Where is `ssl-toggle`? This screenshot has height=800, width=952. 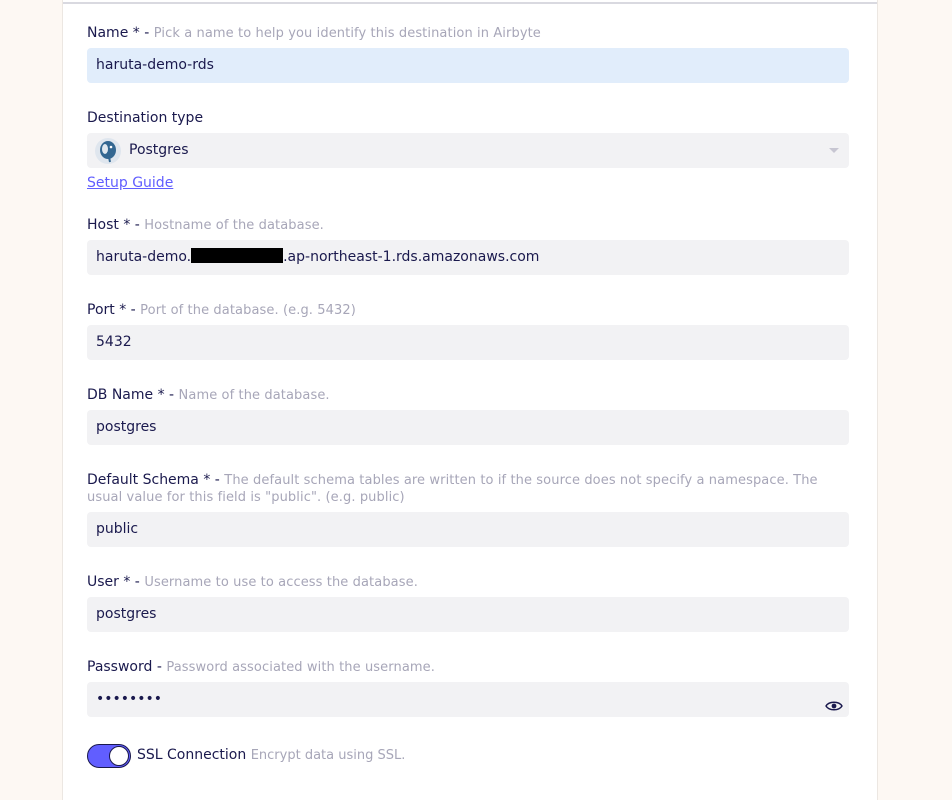 ssl-toggle is located at coordinates (109, 756).